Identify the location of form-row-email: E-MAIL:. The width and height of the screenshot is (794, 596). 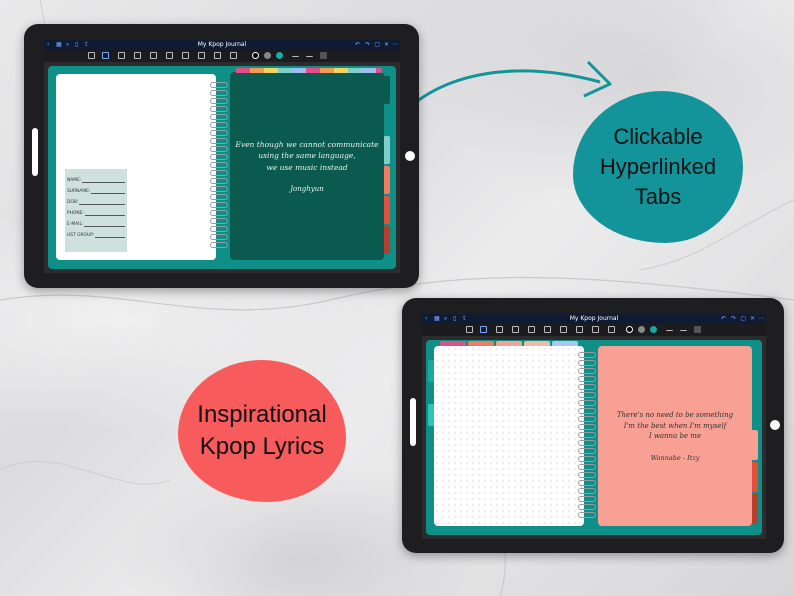
(96, 221).